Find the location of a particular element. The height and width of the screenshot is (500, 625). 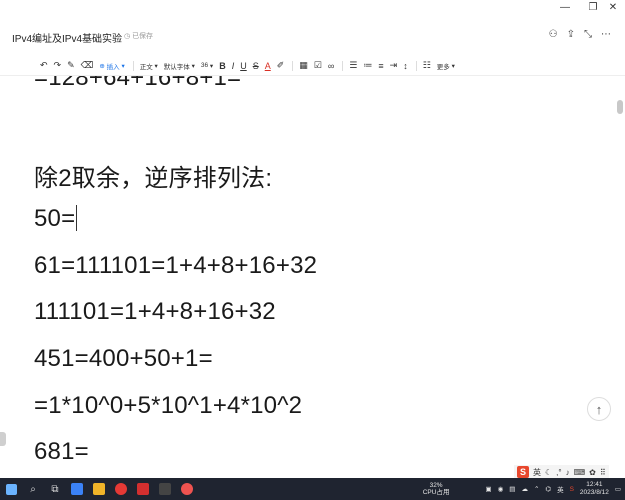

app-icon-browser is located at coordinates (187, 489).